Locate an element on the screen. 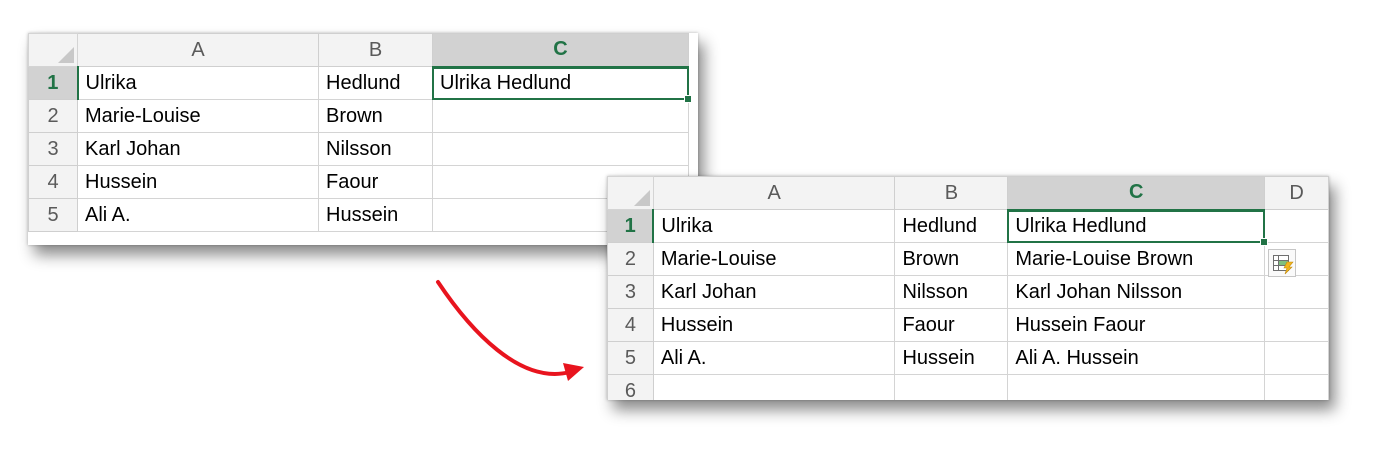 The height and width of the screenshot is (460, 1386). table-row: 3 Karl Johan Nilsson Karl Johan Nilsson is located at coordinates (968, 292).